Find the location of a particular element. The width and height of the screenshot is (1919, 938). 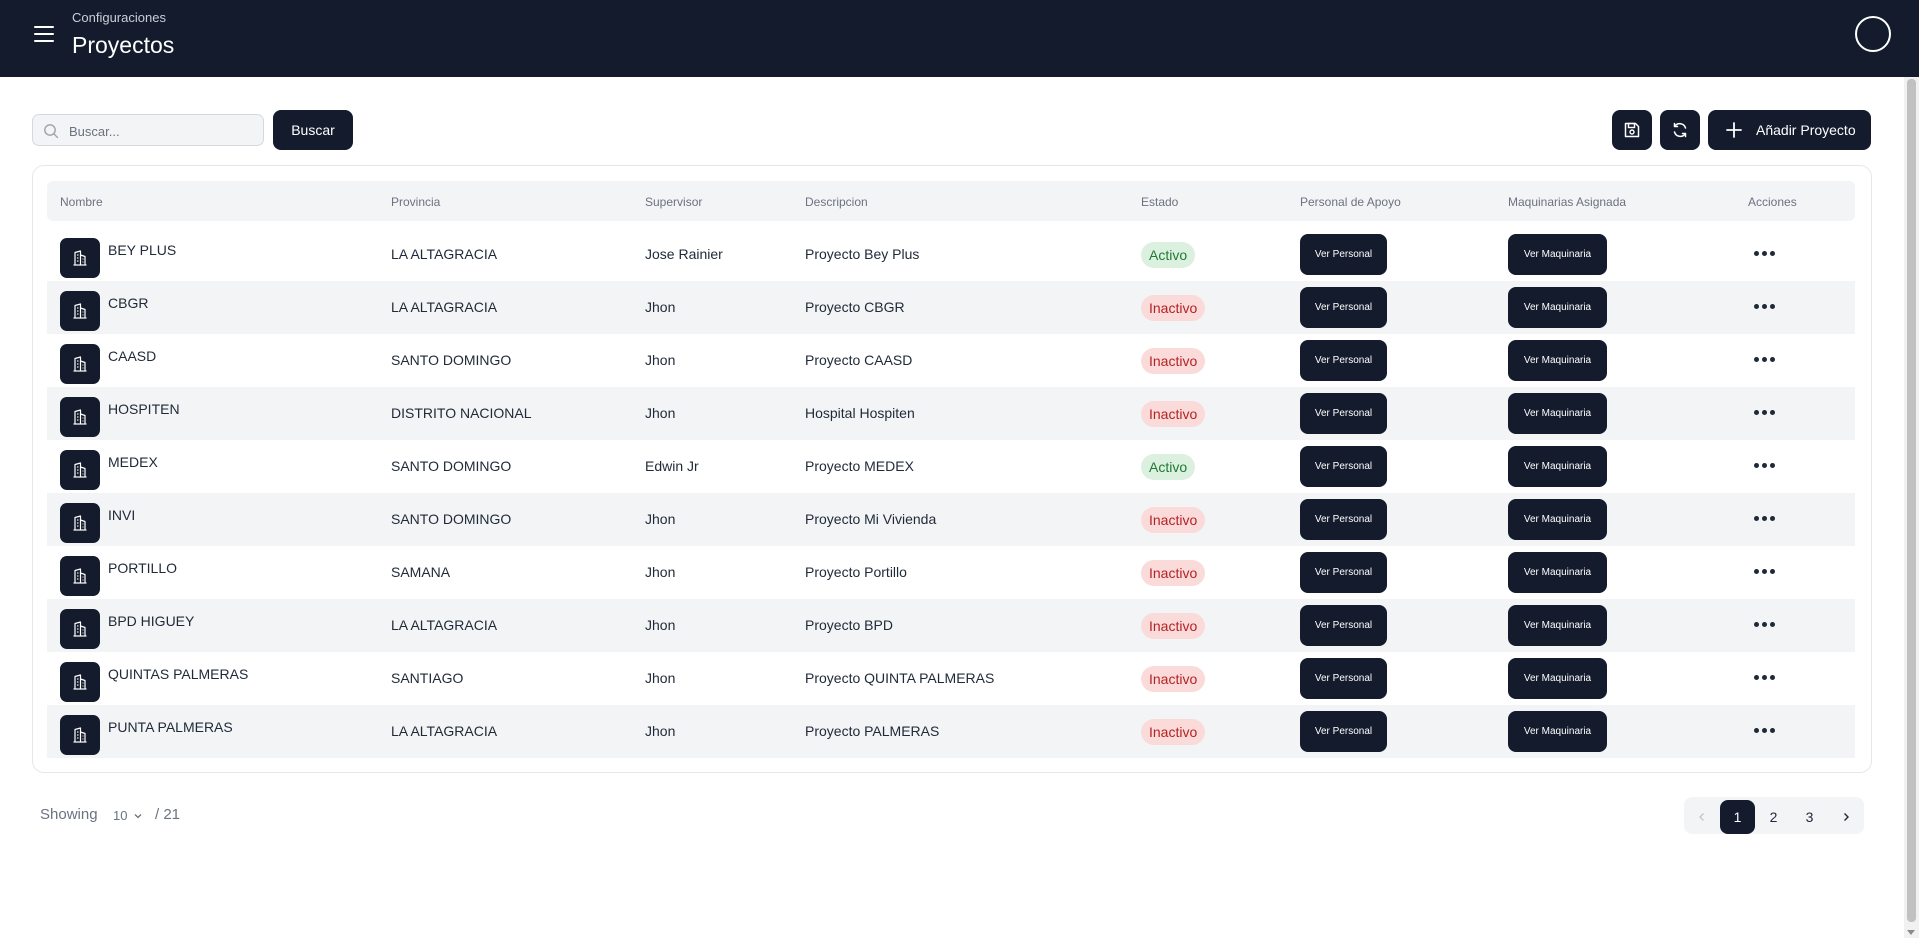

page-button-3: 3 is located at coordinates (1809, 817).